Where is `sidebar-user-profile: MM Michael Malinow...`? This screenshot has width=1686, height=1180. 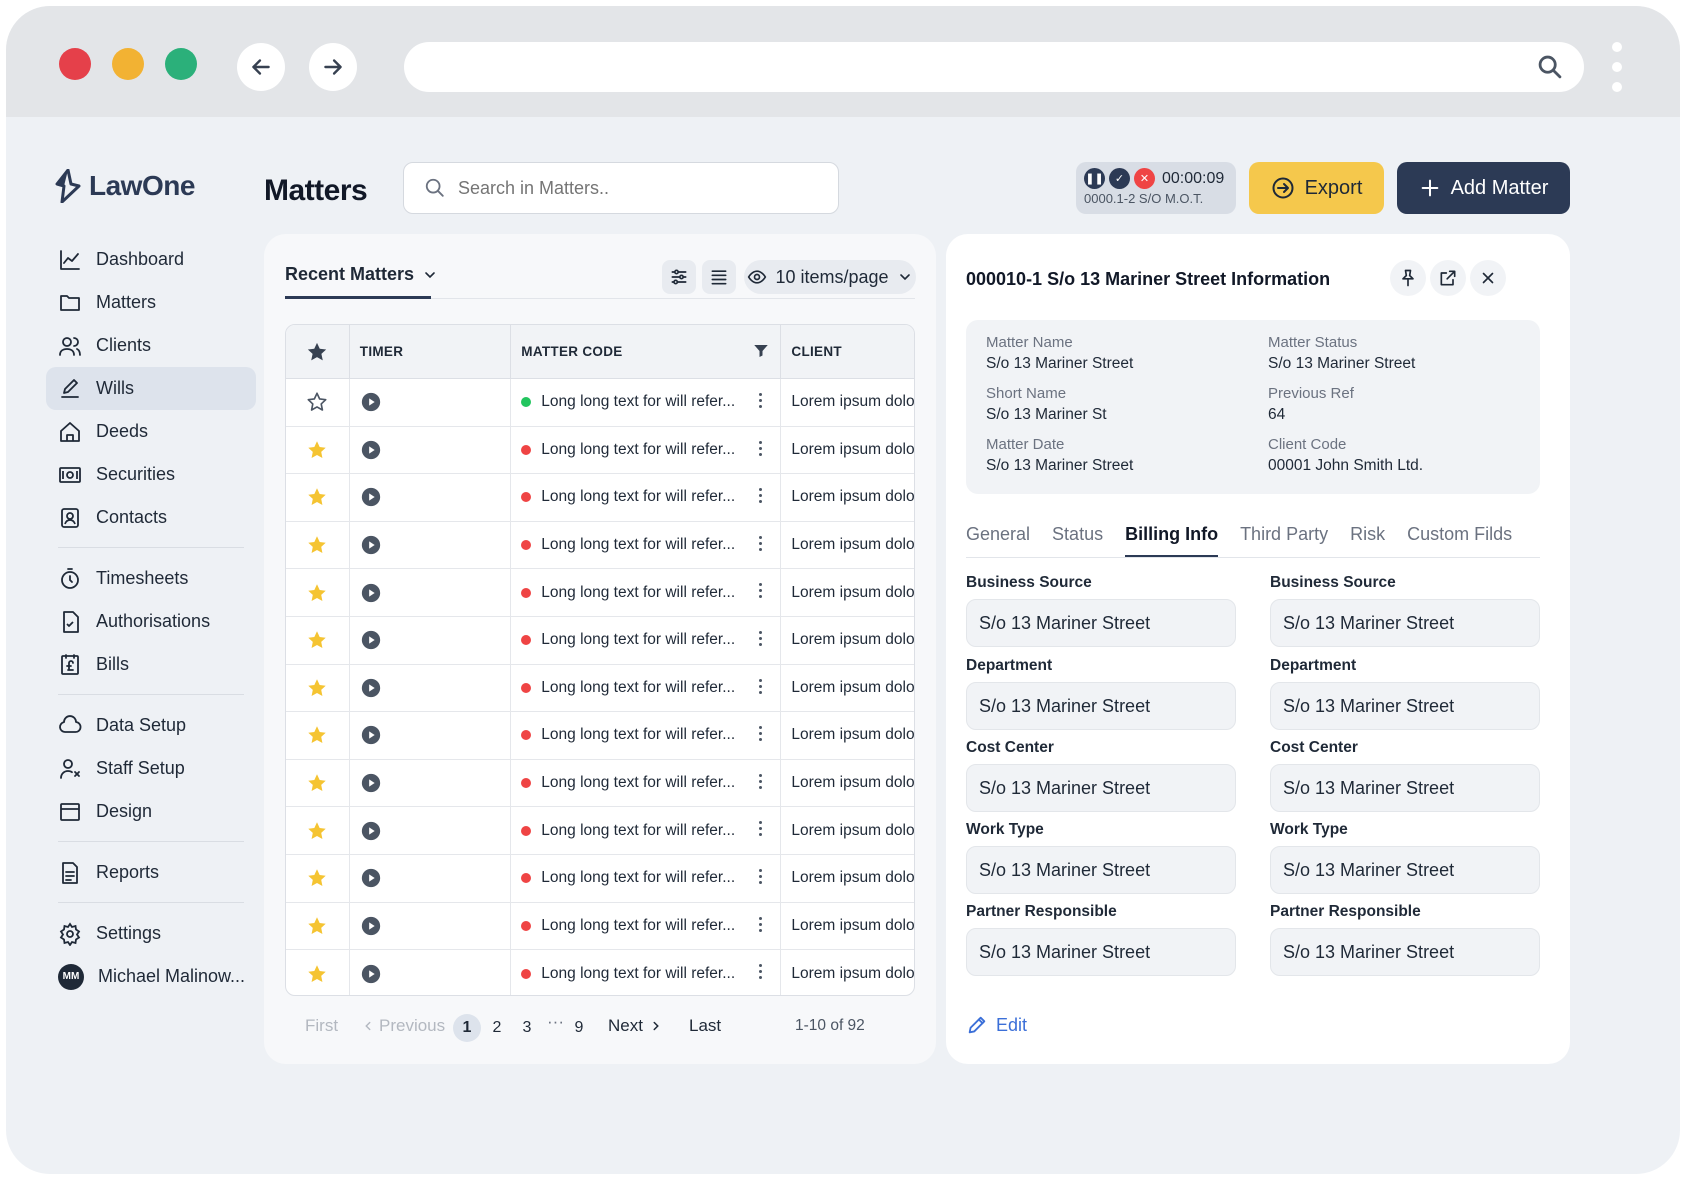 sidebar-user-profile: MM Michael Malinow... is located at coordinates (151, 976).